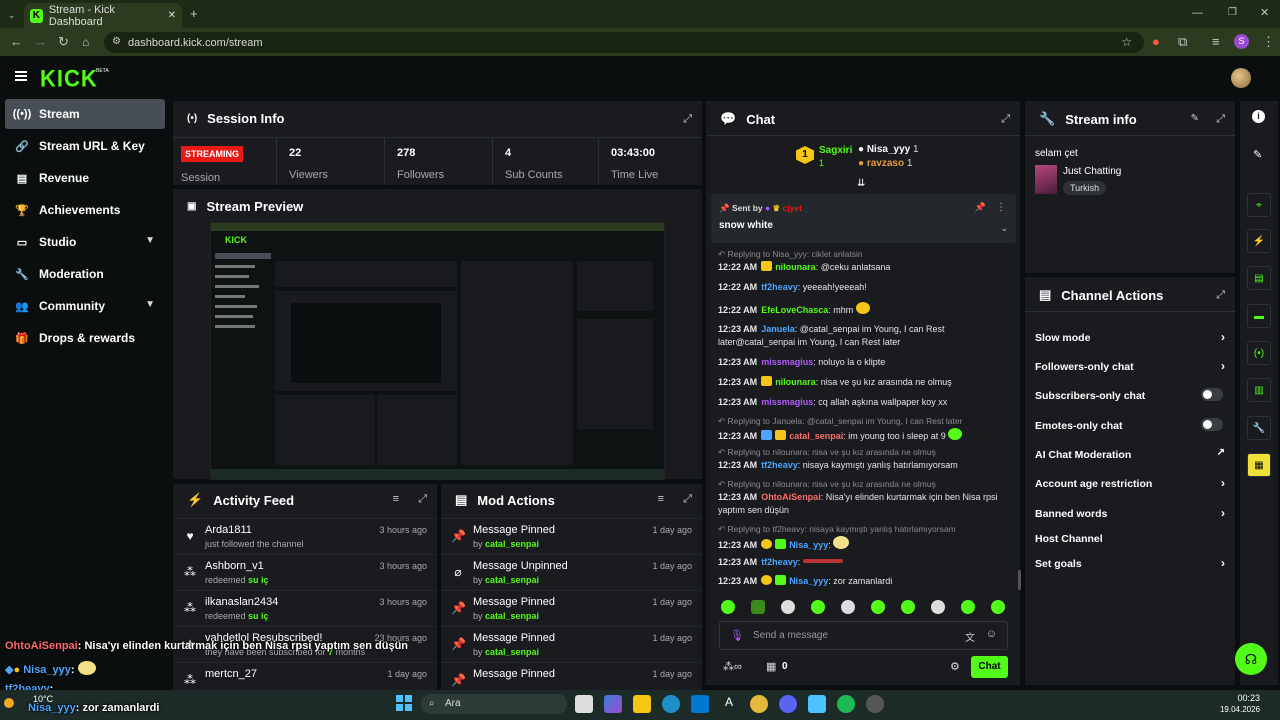 This screenshot has height=720, width=1280. What do you see at coordinates (437, 351) in the screenshot?
I see `stream-preview-video: KICK` at bounding box center [437, 351].